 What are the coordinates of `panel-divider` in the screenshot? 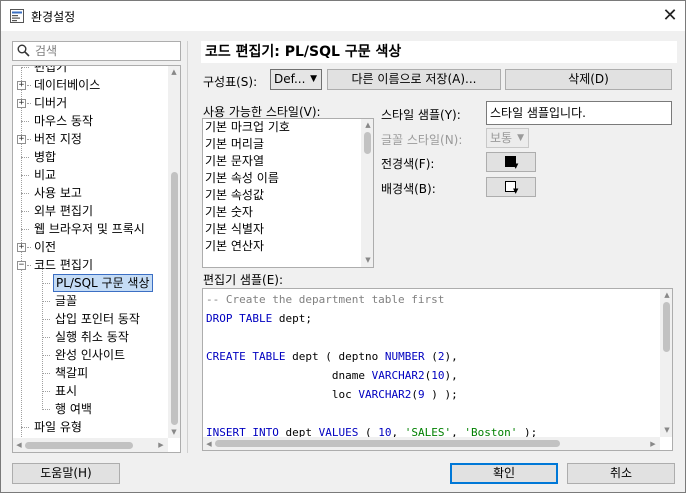 It's located at (187, 247).